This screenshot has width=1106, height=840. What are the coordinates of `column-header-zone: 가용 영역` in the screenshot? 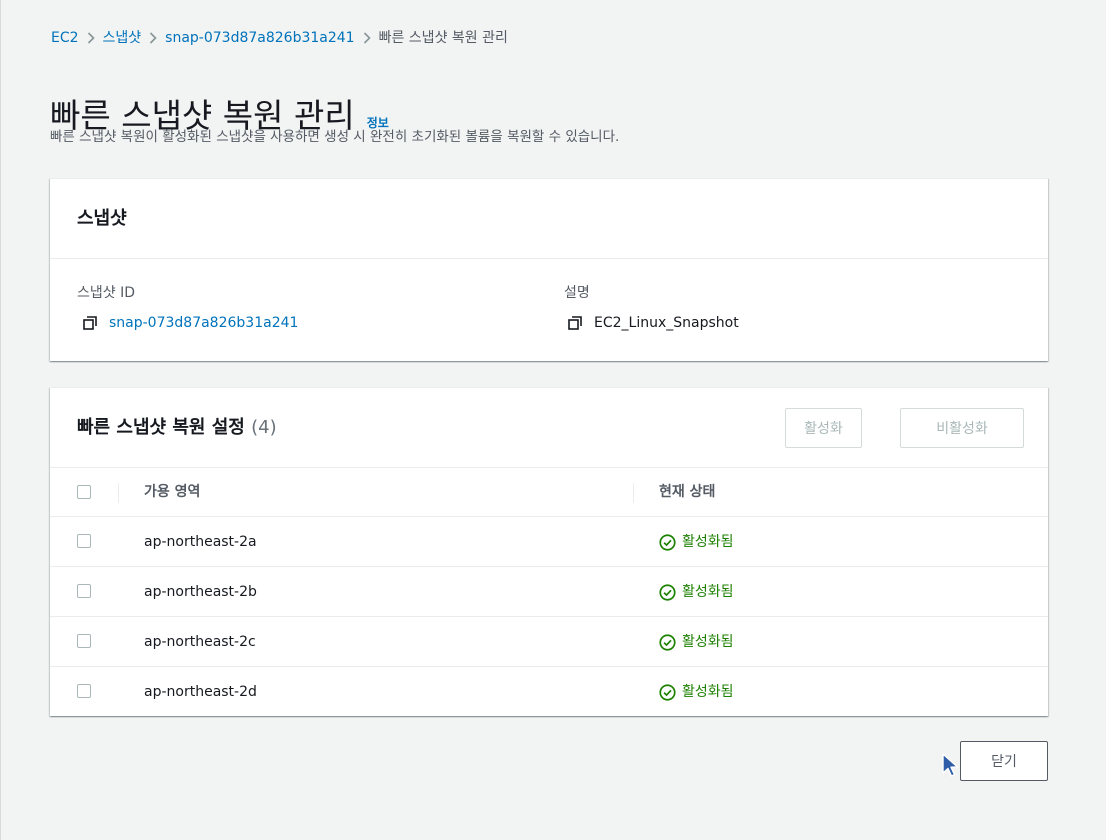 It's located at (172, 492).